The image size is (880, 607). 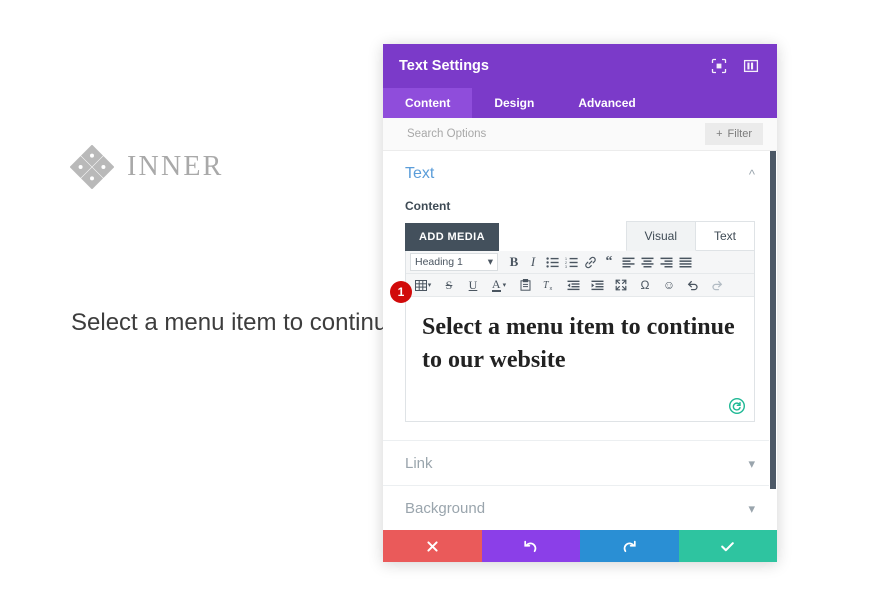 What do you see at coordinates (751, 66) in the screenshot?
I see `panel-layout-icon` at bounding box center [751, 66].